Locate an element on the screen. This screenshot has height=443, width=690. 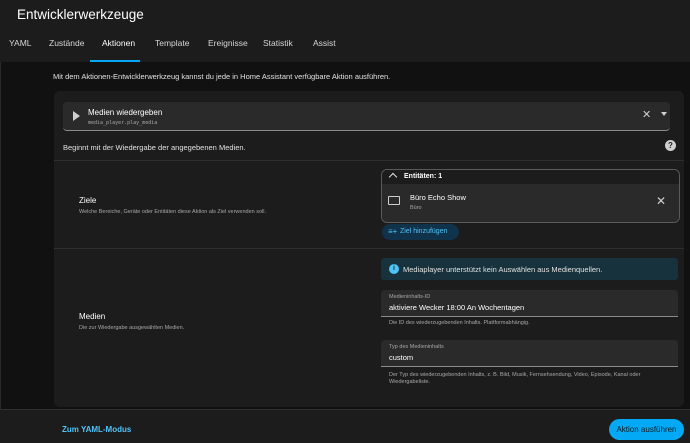
targets-title: Ziele is located at coordinates (88, 200).